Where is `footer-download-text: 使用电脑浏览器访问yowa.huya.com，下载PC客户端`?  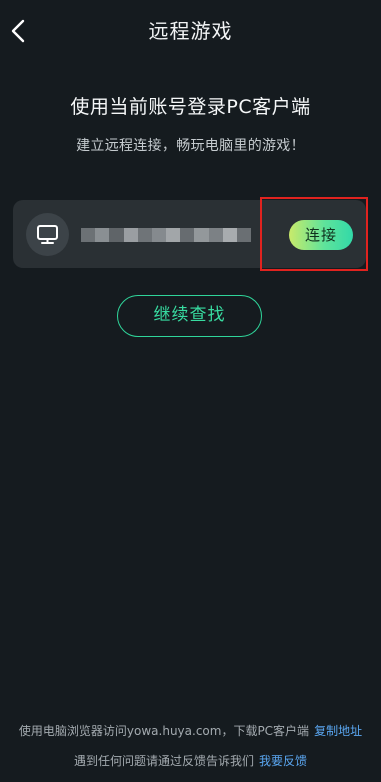
footer-download-text: 使用电脑浏览器访问yowa.huya.com，下载PC客户端 is located at coordinates (164, 731).